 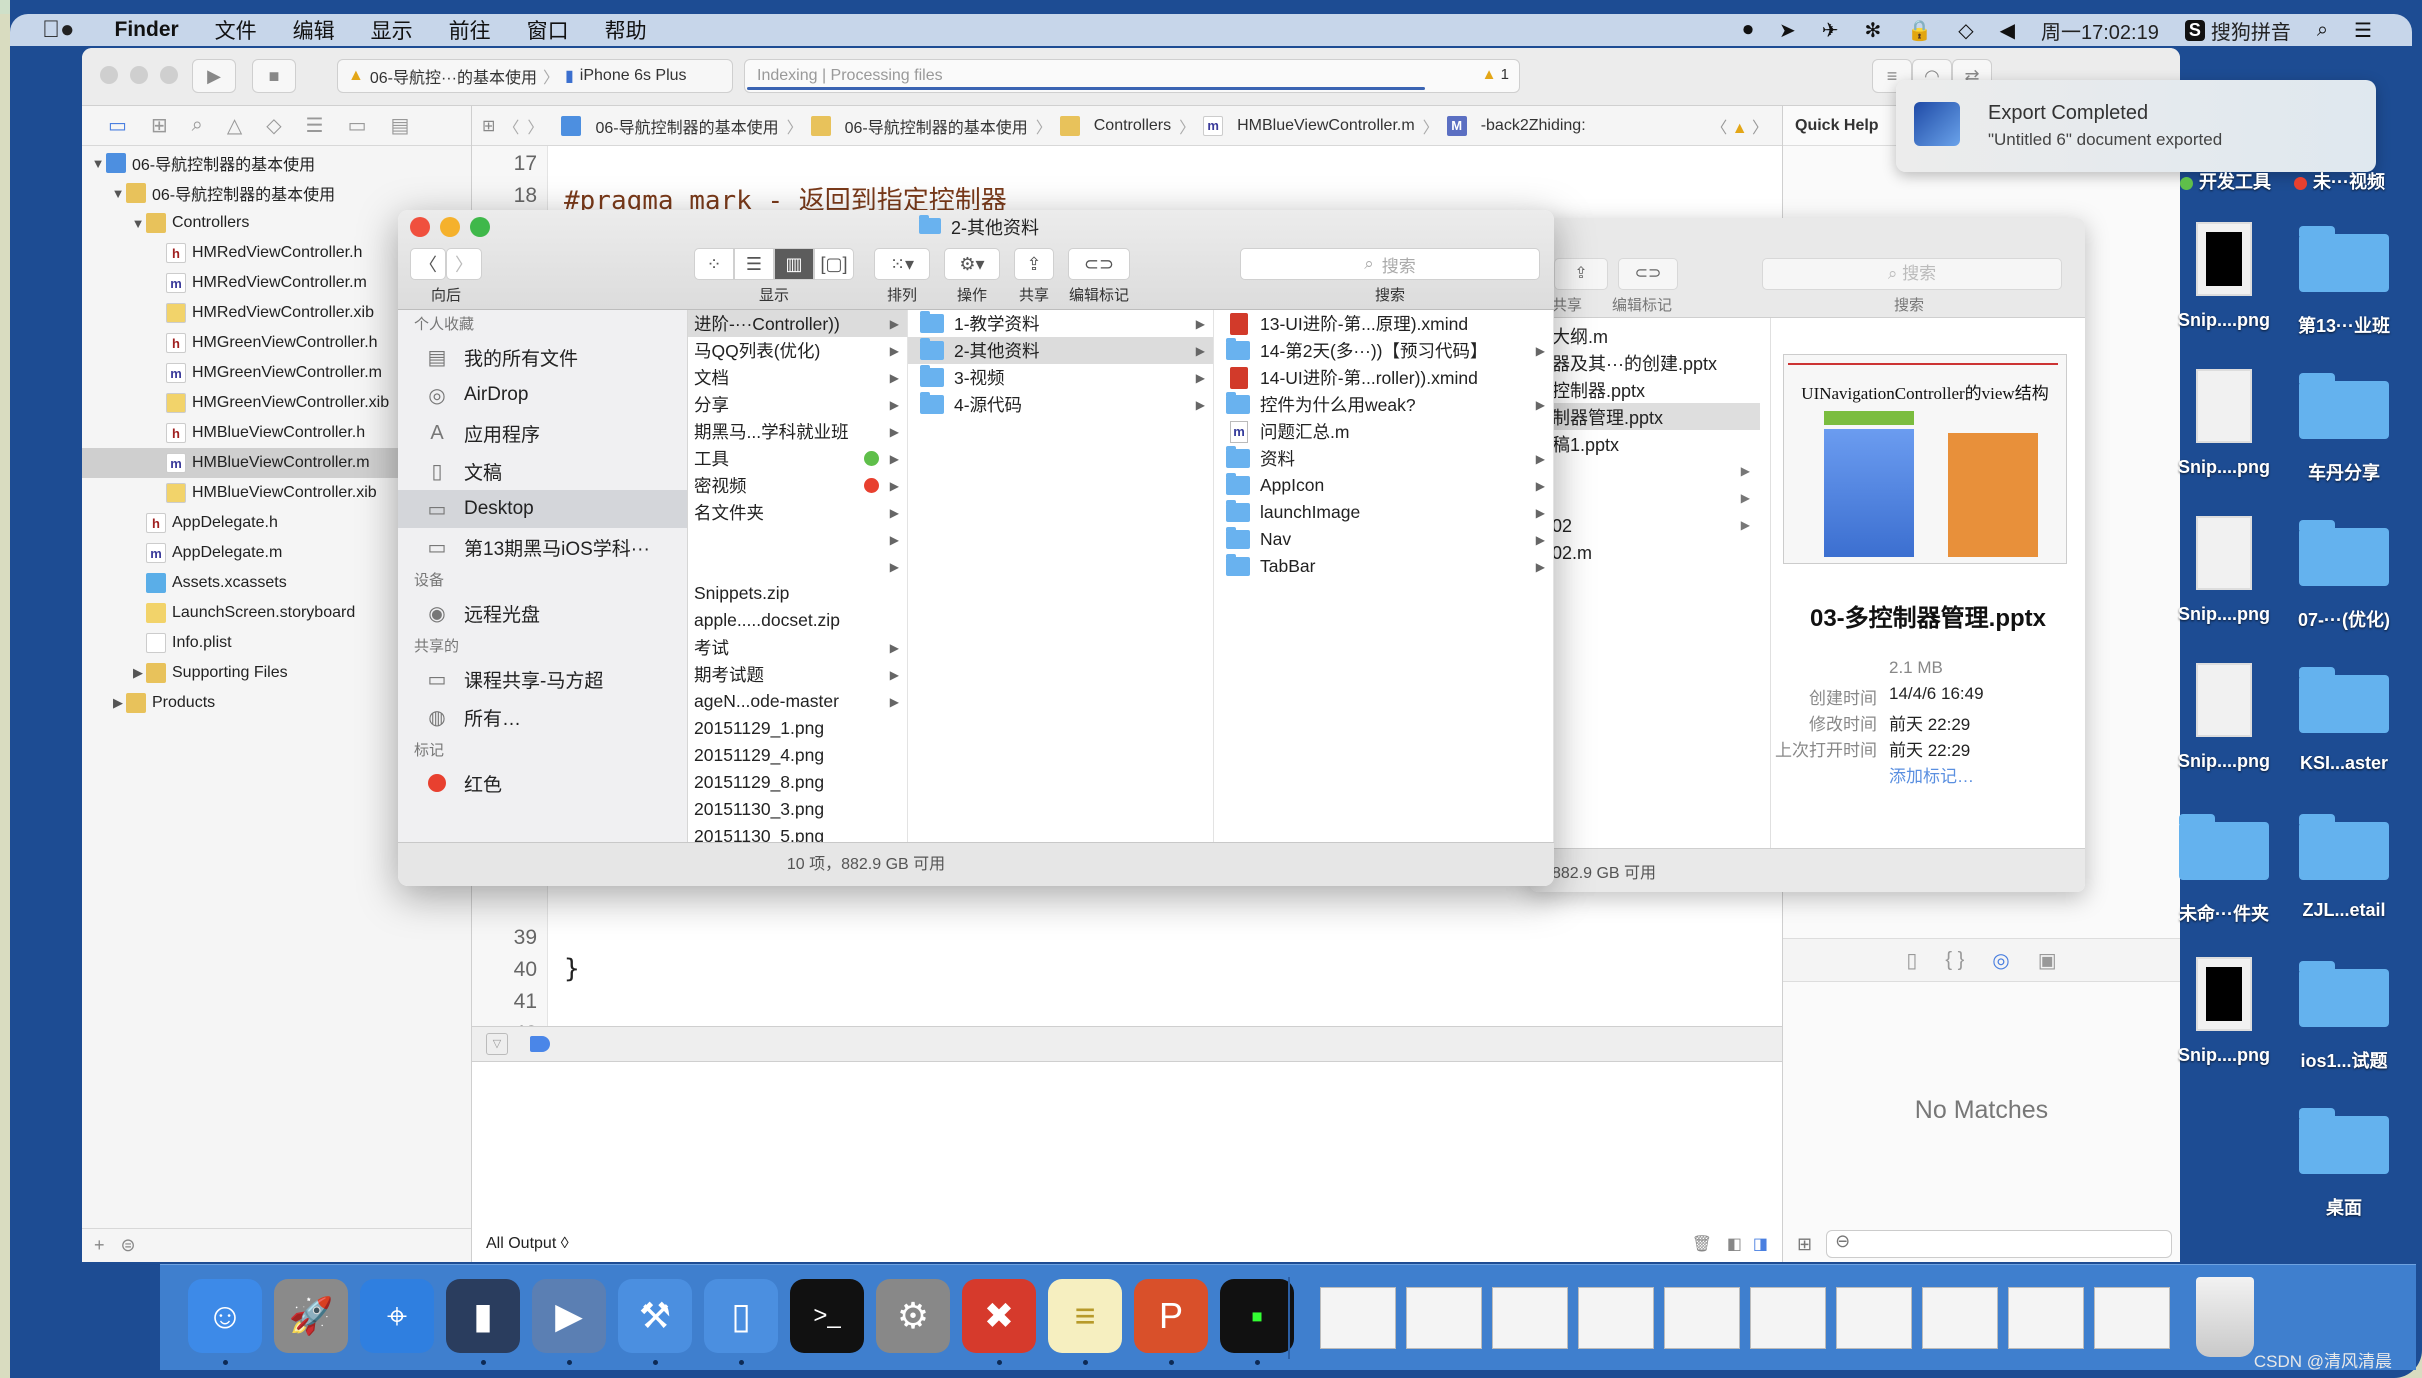 What do you see at coordinates (397, 1316) in the screenshot?
I see `dock-app-safari: ⌖` at bounding box center [397, 1316].